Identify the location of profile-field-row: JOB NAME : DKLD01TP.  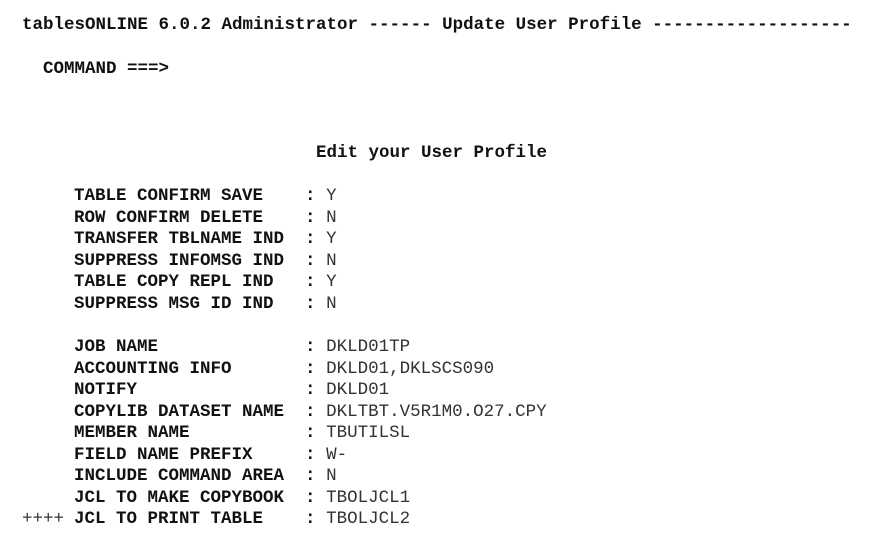
(242, 348).